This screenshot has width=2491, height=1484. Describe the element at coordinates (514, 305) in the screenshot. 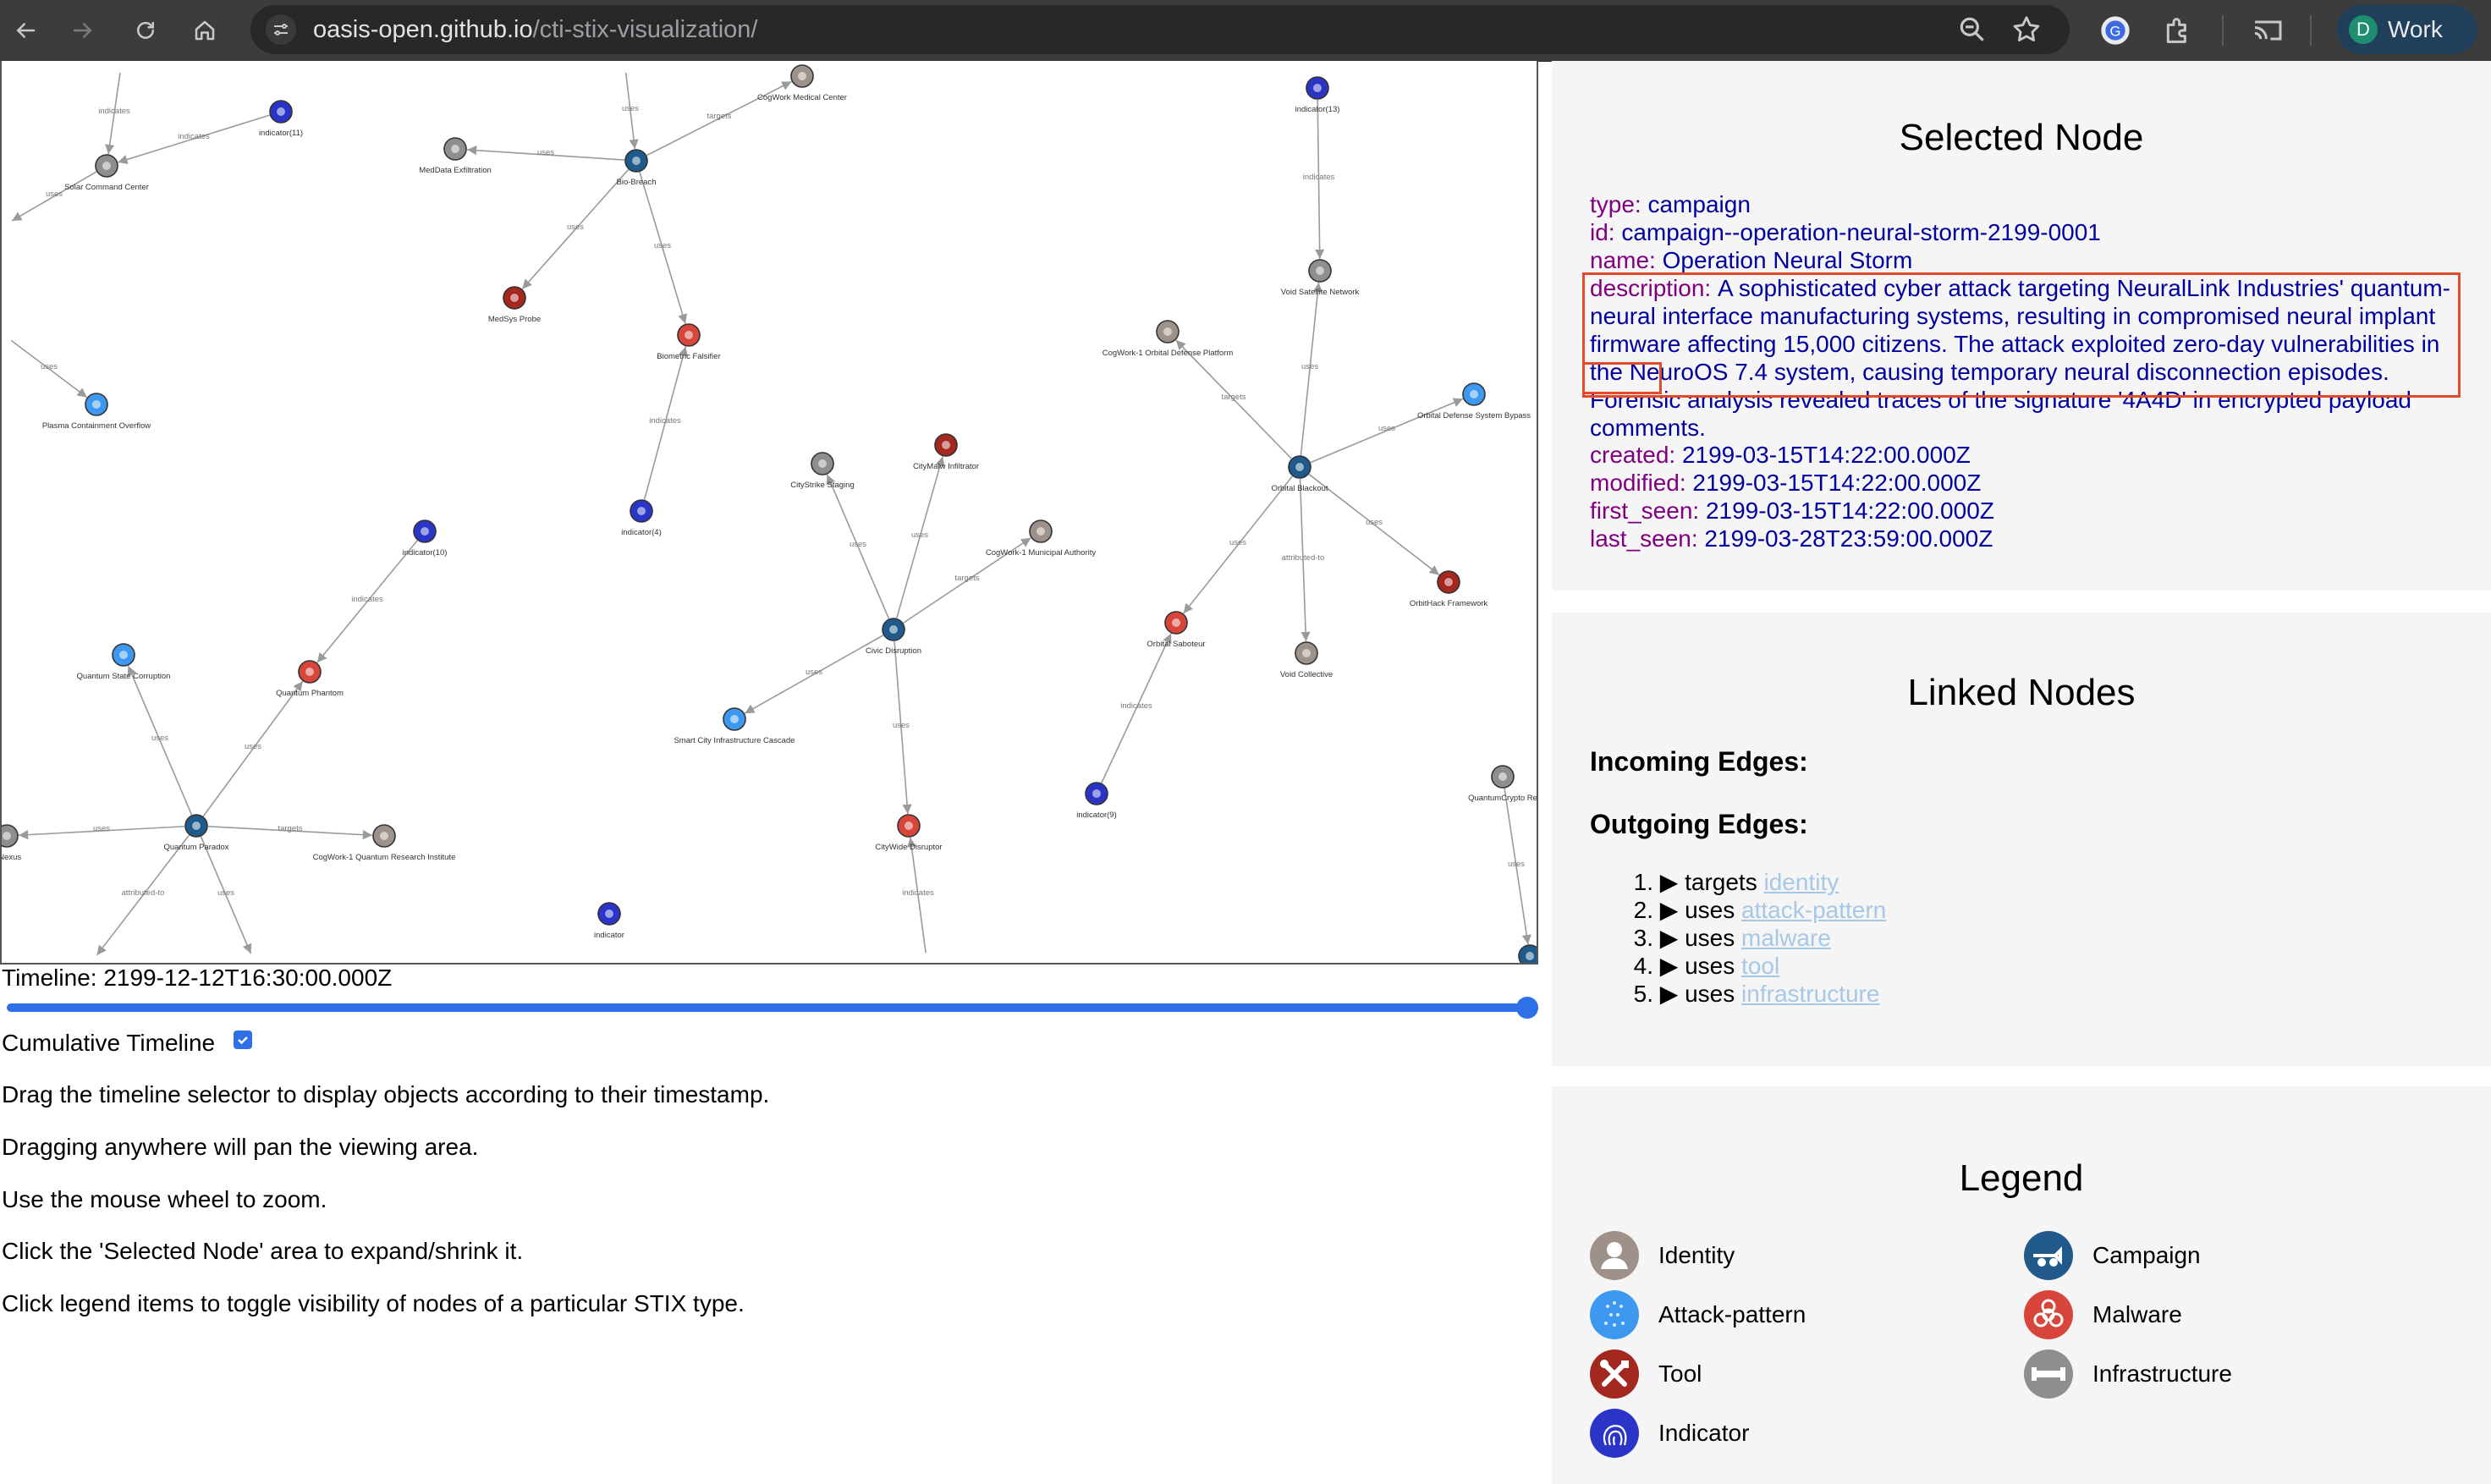

I see `graph-node-tool: MedSys Probe` at that location.